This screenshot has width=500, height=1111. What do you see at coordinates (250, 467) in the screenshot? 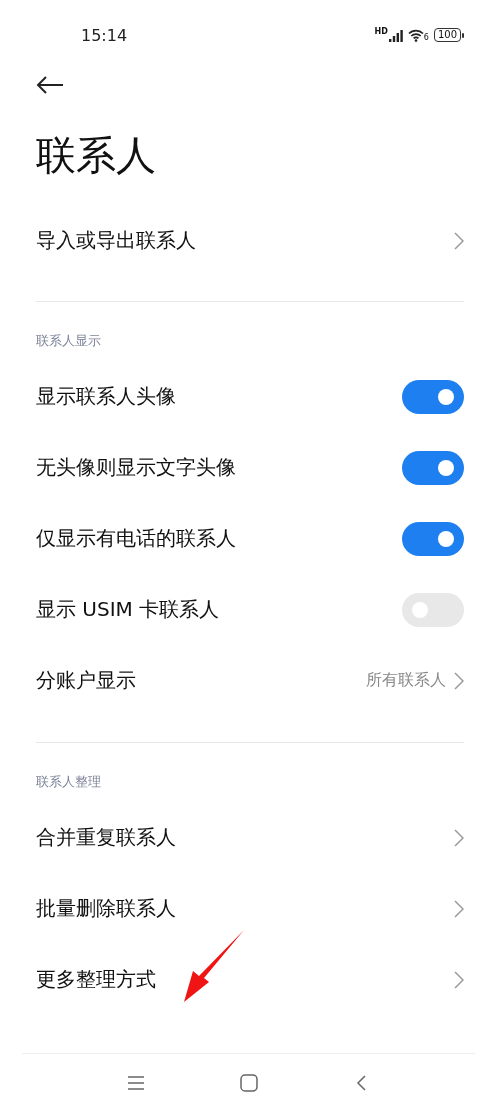
I see `settings-row: 无头像则显示文字头像` at bounding box center [250, 467].